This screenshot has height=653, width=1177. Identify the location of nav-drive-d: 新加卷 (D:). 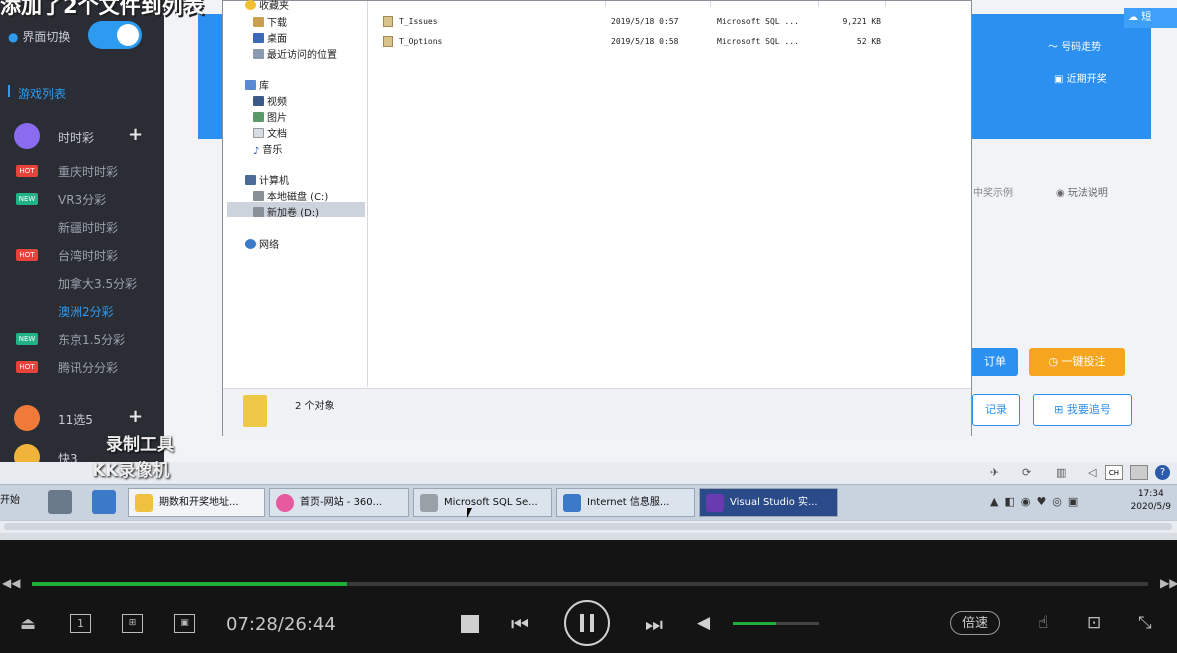
(286, 211).